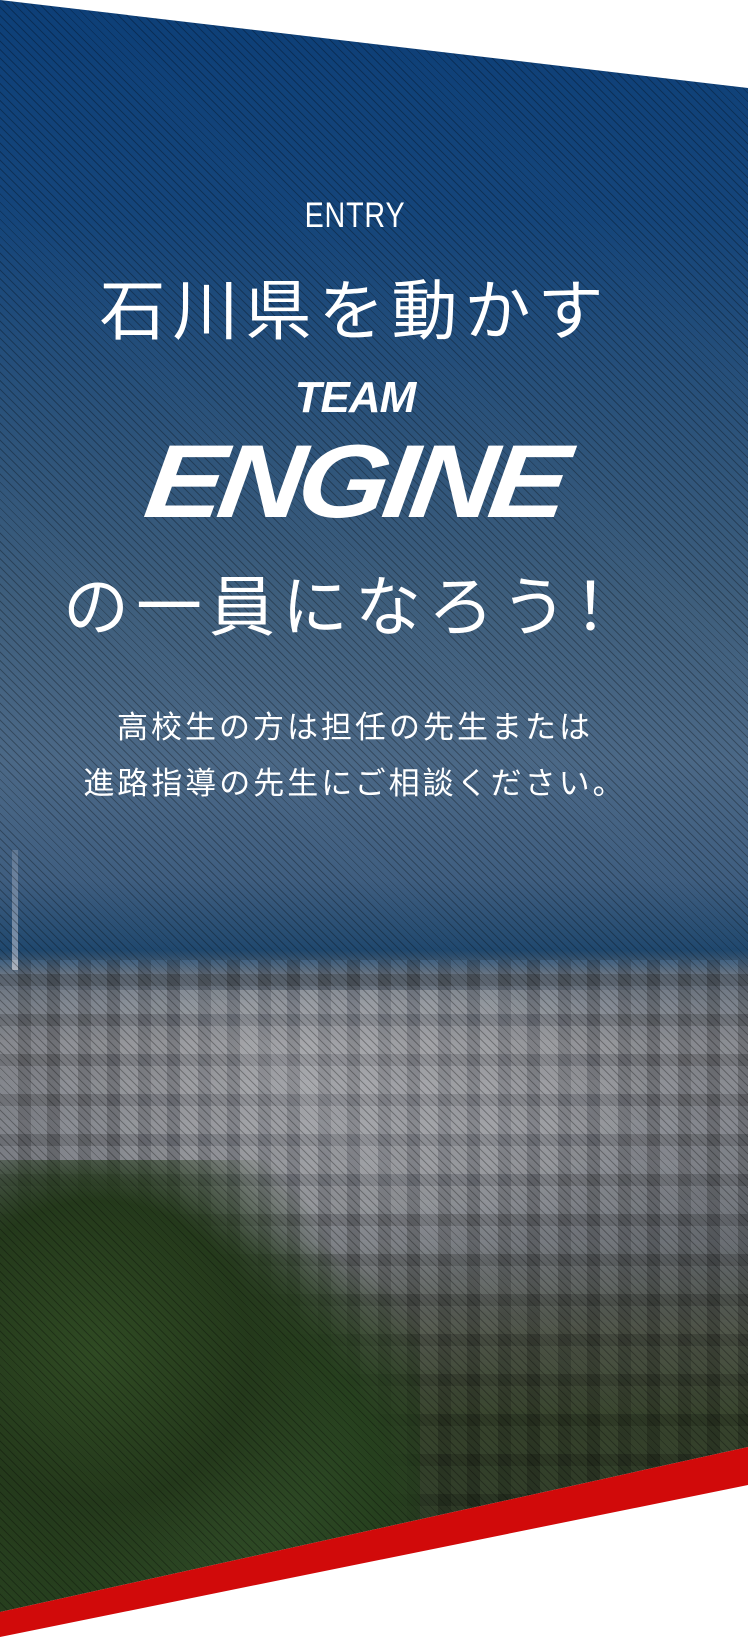 Image resolution: width=748 pixels, height=1637 pixels. What do you see at coordinates (355, 215) in the screenshot?
I see `section-eyebrow: ENTRY` at bounding box center [355, 215].